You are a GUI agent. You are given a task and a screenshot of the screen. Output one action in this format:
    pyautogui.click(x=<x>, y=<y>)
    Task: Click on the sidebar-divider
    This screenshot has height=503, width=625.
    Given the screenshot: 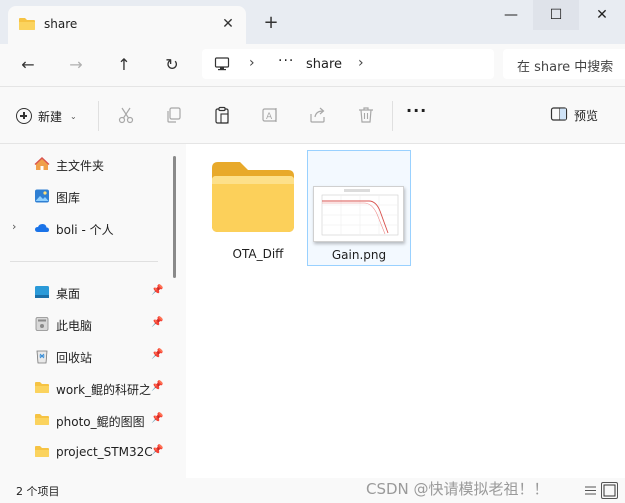 What is the action you would take?
    pyautogui.click(x=84, y=261)
    